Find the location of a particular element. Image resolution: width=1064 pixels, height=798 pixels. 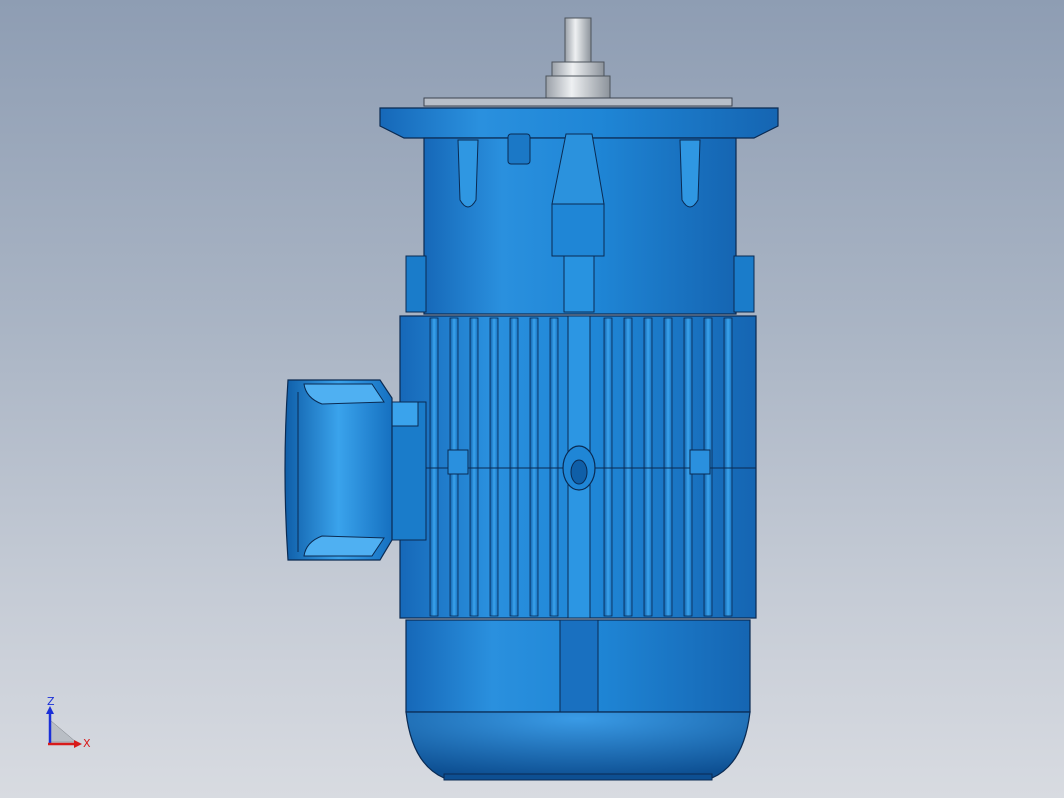

upper-housing is located at coordinates (580, 224).